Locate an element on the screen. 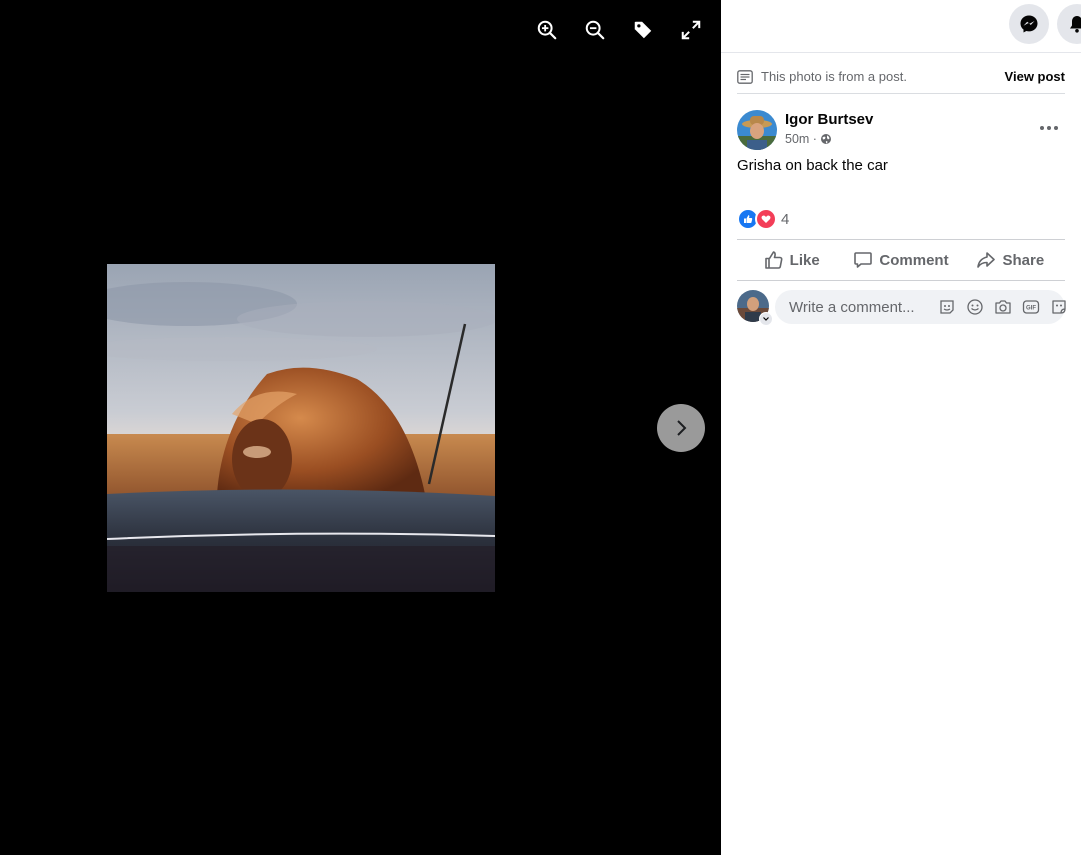  reaction-count: 4 is located at coordinates (785, 219).